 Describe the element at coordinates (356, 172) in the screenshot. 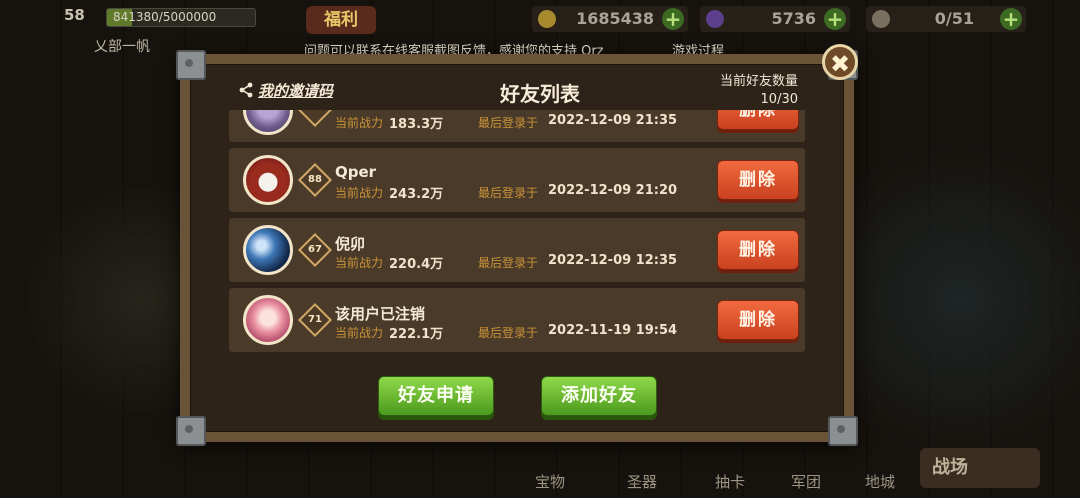

I see `friend-name: Qper` at that location.